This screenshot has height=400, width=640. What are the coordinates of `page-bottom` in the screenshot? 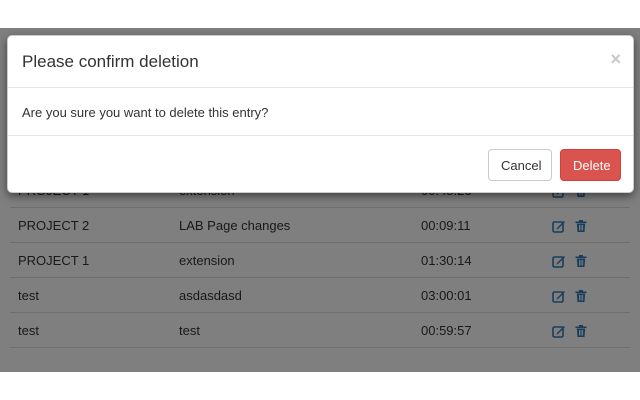 It's located at (320, 386).